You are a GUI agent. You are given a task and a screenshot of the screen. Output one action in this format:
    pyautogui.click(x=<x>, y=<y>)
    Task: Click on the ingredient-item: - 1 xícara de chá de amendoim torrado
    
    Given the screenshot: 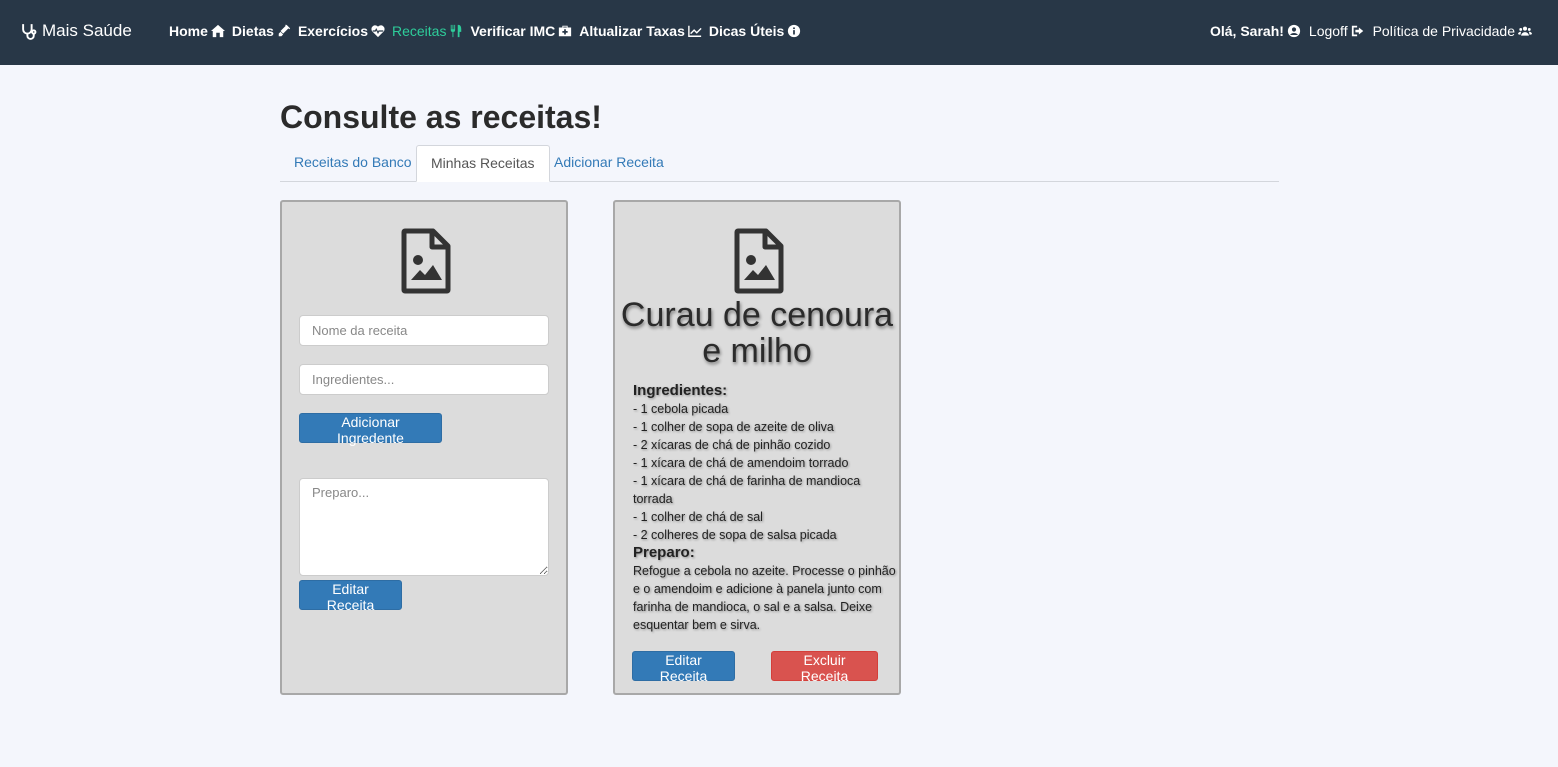 What is the action you would take?
    pyautogui.click(x=741, y=463)
    